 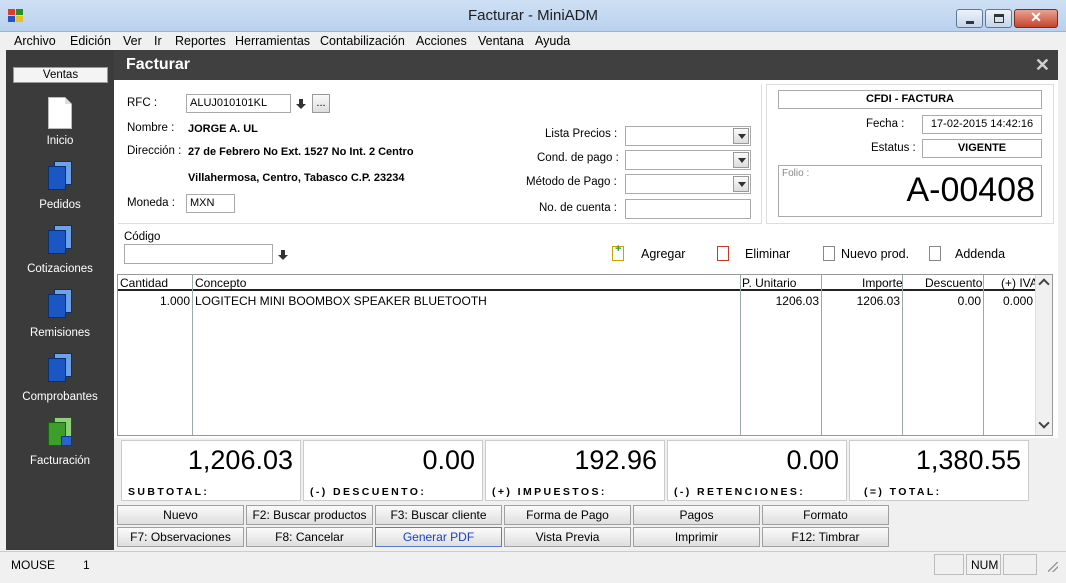 I want to click on cancel-button: F8: Cancelar, so click(x=309, y=537).